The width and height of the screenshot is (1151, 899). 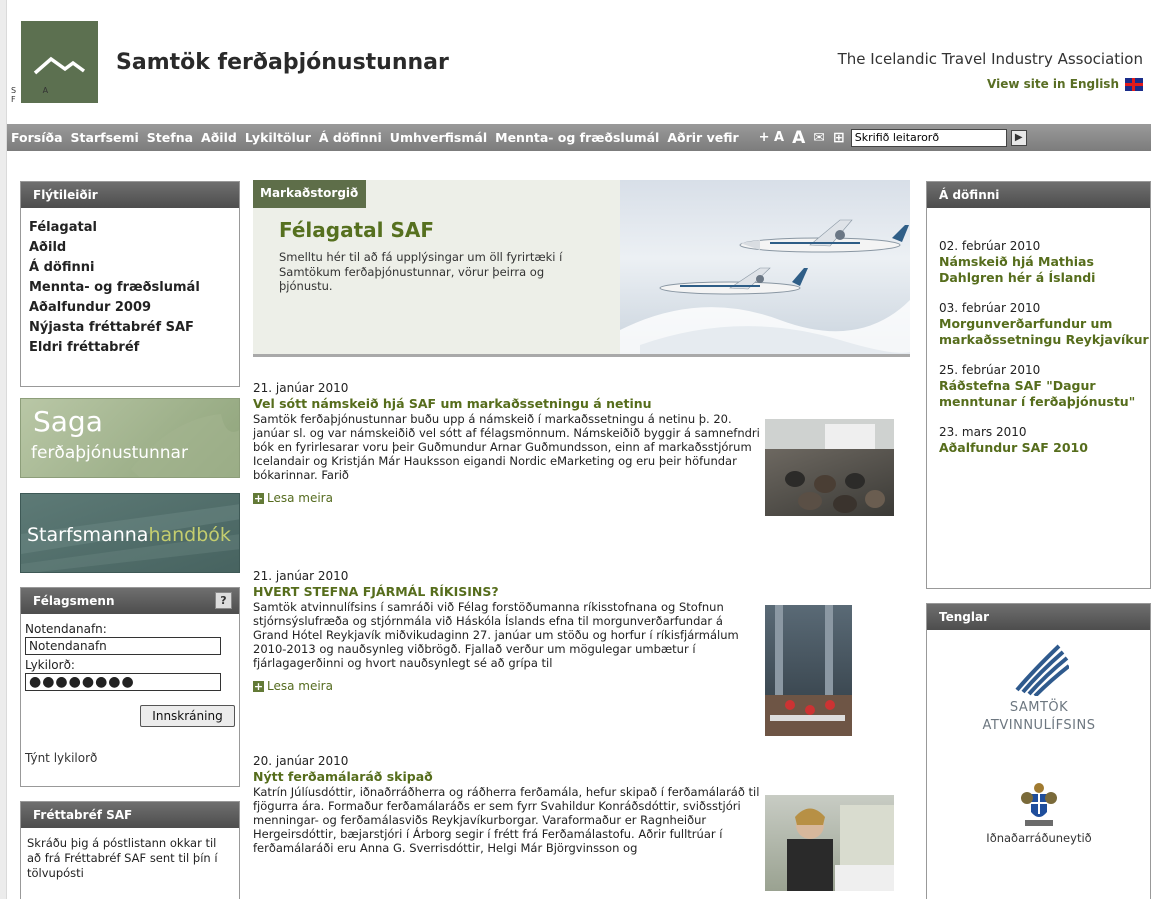 I want to click on quick-link-a-dofinni: Á döfinni, so click(x=130, y=268).